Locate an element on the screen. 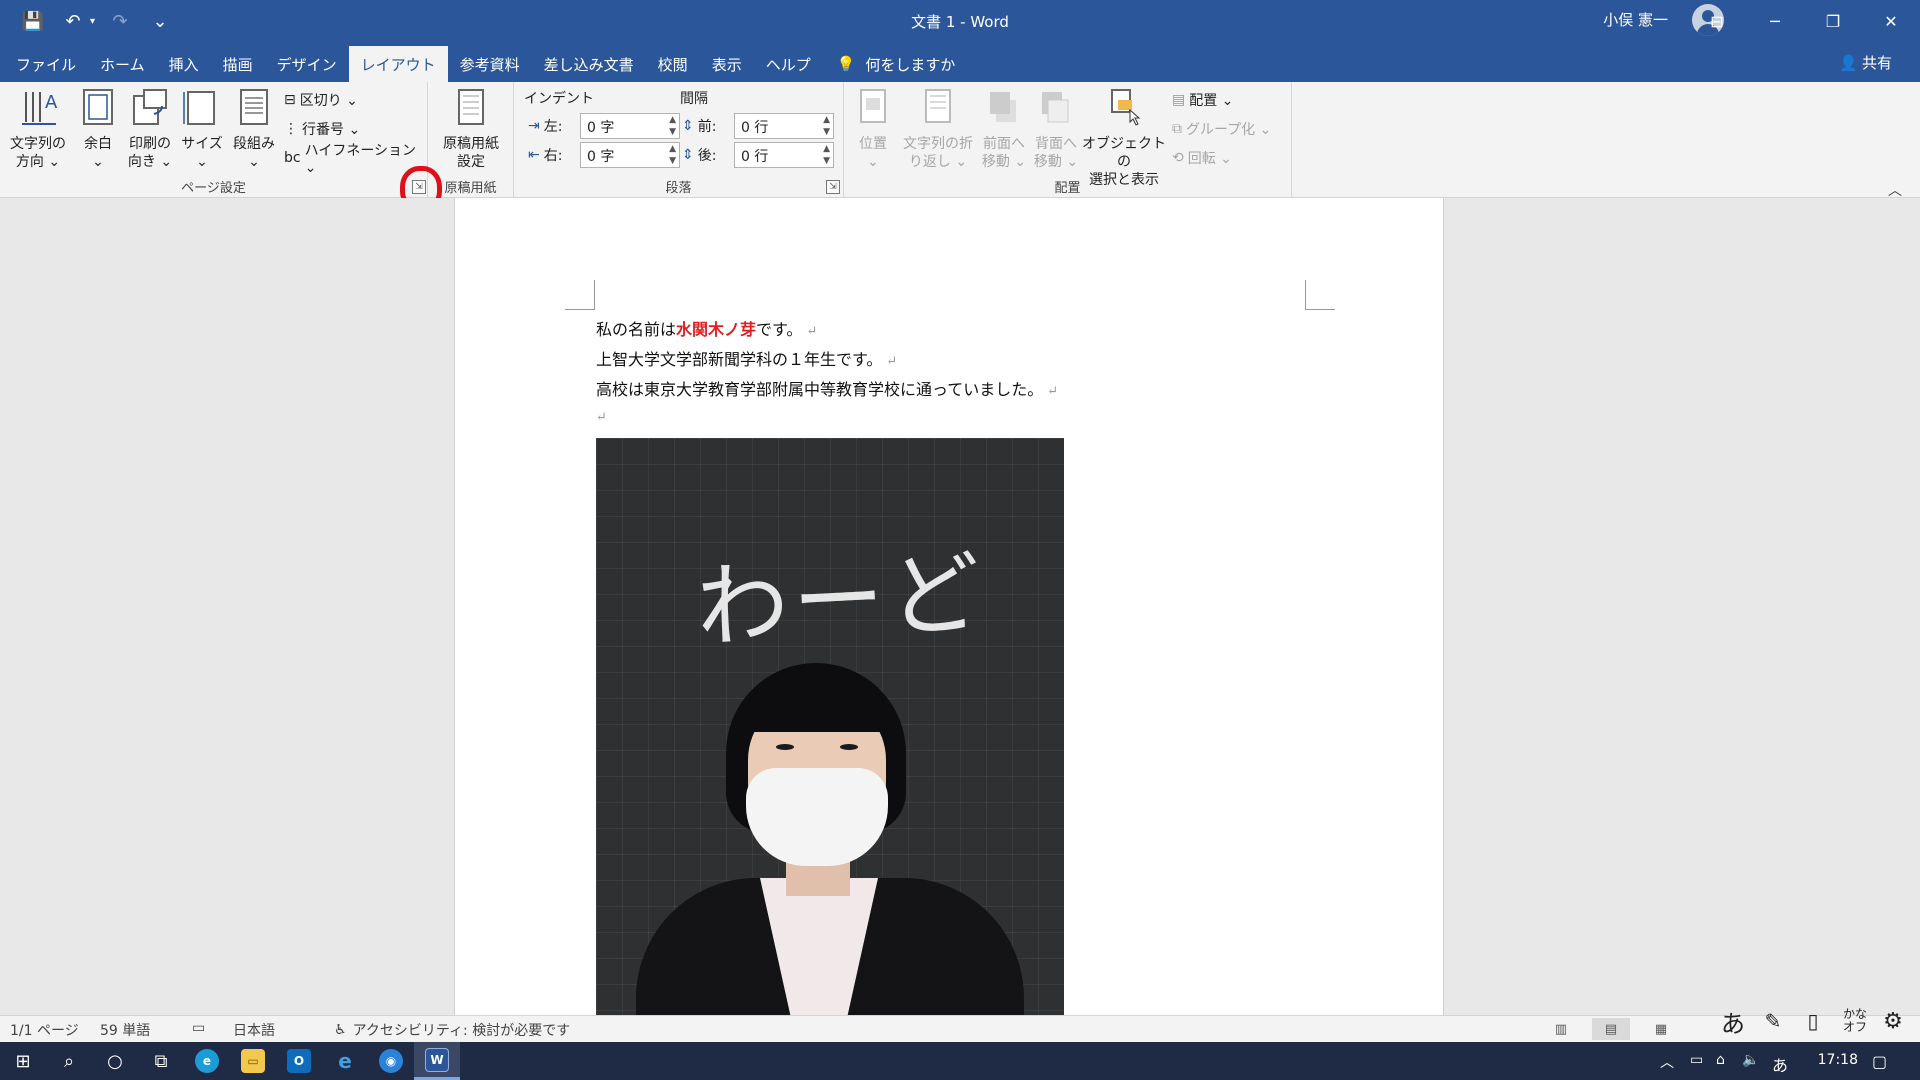  language: 日本語 is located at coordinates (254, 1030).